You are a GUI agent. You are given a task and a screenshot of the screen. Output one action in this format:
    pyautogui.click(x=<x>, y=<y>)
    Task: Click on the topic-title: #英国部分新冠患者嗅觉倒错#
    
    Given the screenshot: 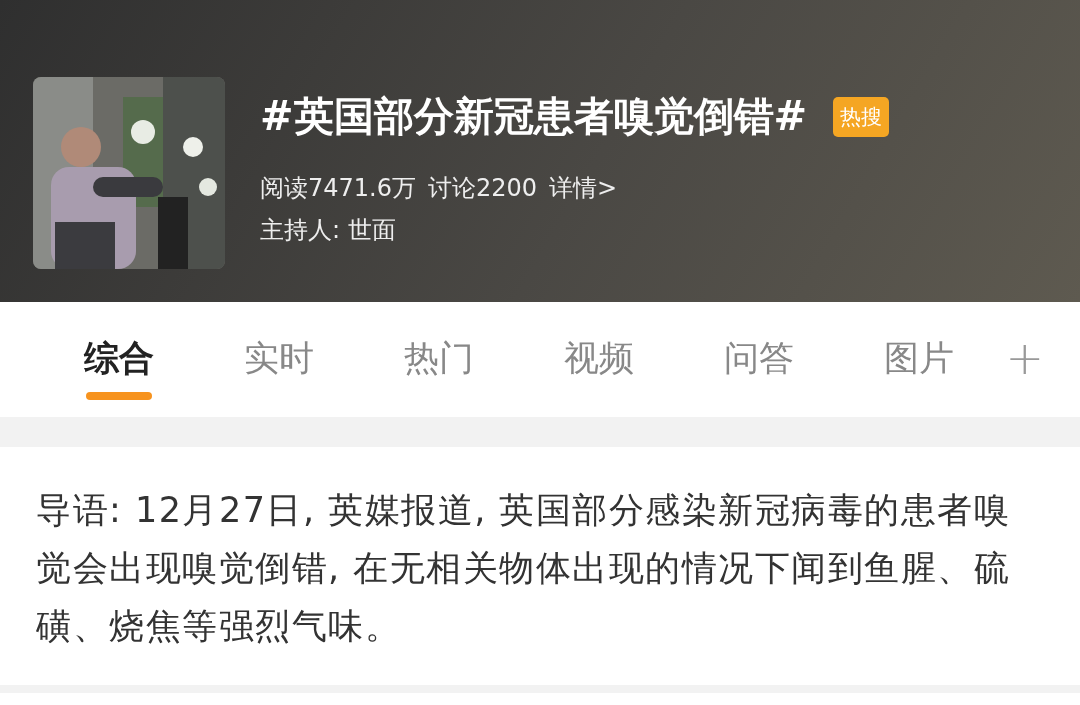 What is the action you would take?
    pyautogui.click(x=534, y=116)
    